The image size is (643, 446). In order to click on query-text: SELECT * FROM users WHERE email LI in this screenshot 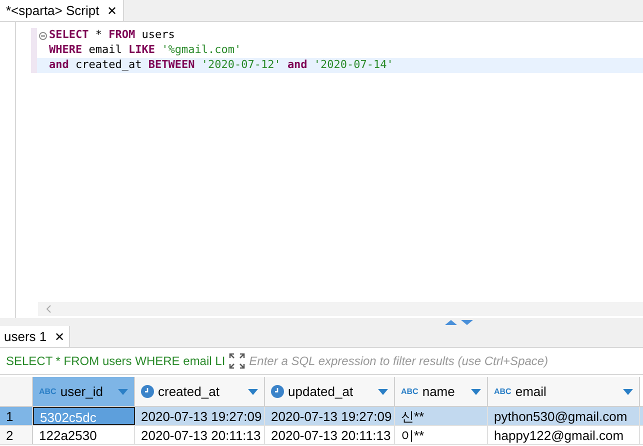, I will do `click(116, 361)`.